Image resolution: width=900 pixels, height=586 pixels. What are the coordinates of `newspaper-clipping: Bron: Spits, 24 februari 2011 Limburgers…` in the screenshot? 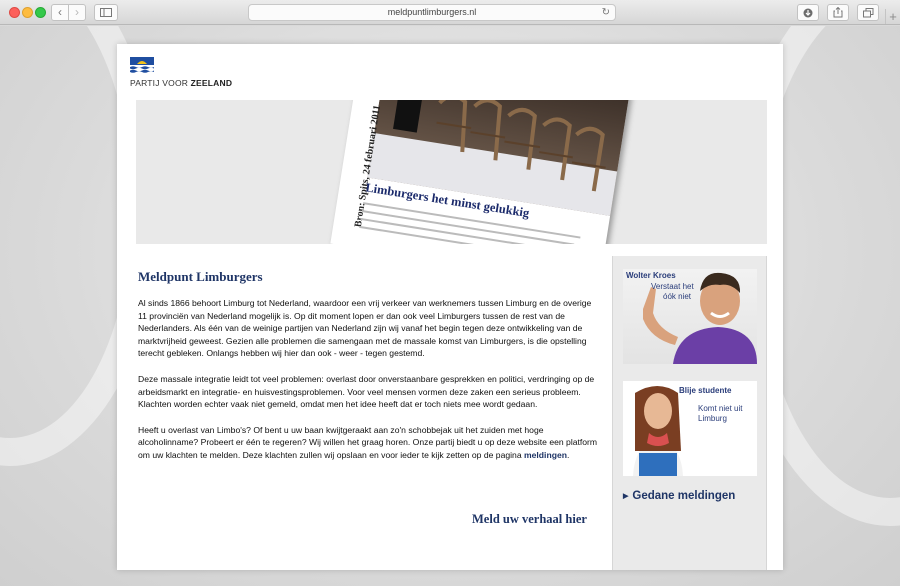 It's located at (480, 172).